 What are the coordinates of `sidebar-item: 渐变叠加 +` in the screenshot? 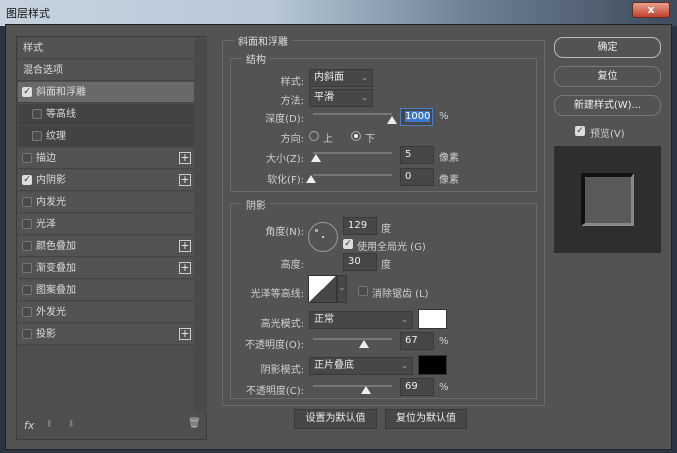 It's located at (106, 268).